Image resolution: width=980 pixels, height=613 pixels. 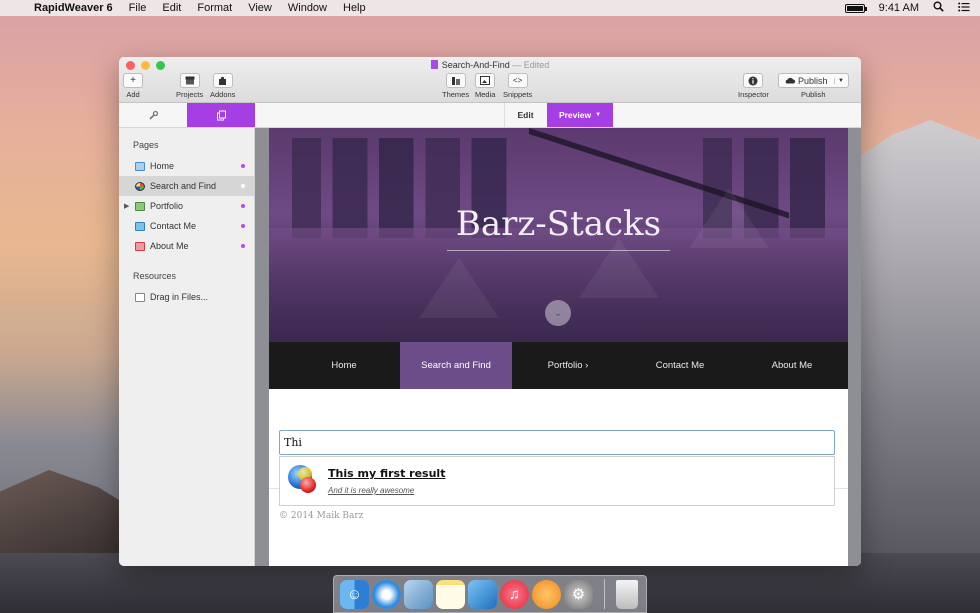 I want to click on inspector-tool: Inspector, so click(x=753, y=86).